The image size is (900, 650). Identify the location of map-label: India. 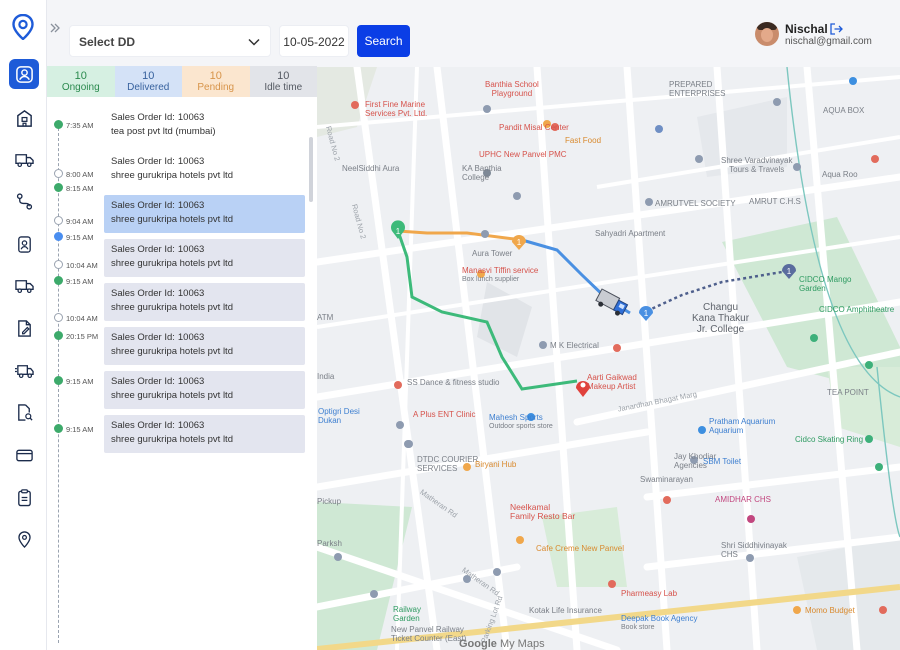
(326, 376).